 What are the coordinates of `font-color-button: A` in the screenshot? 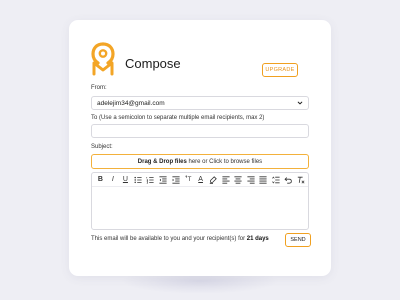 It's located at (200, 179).